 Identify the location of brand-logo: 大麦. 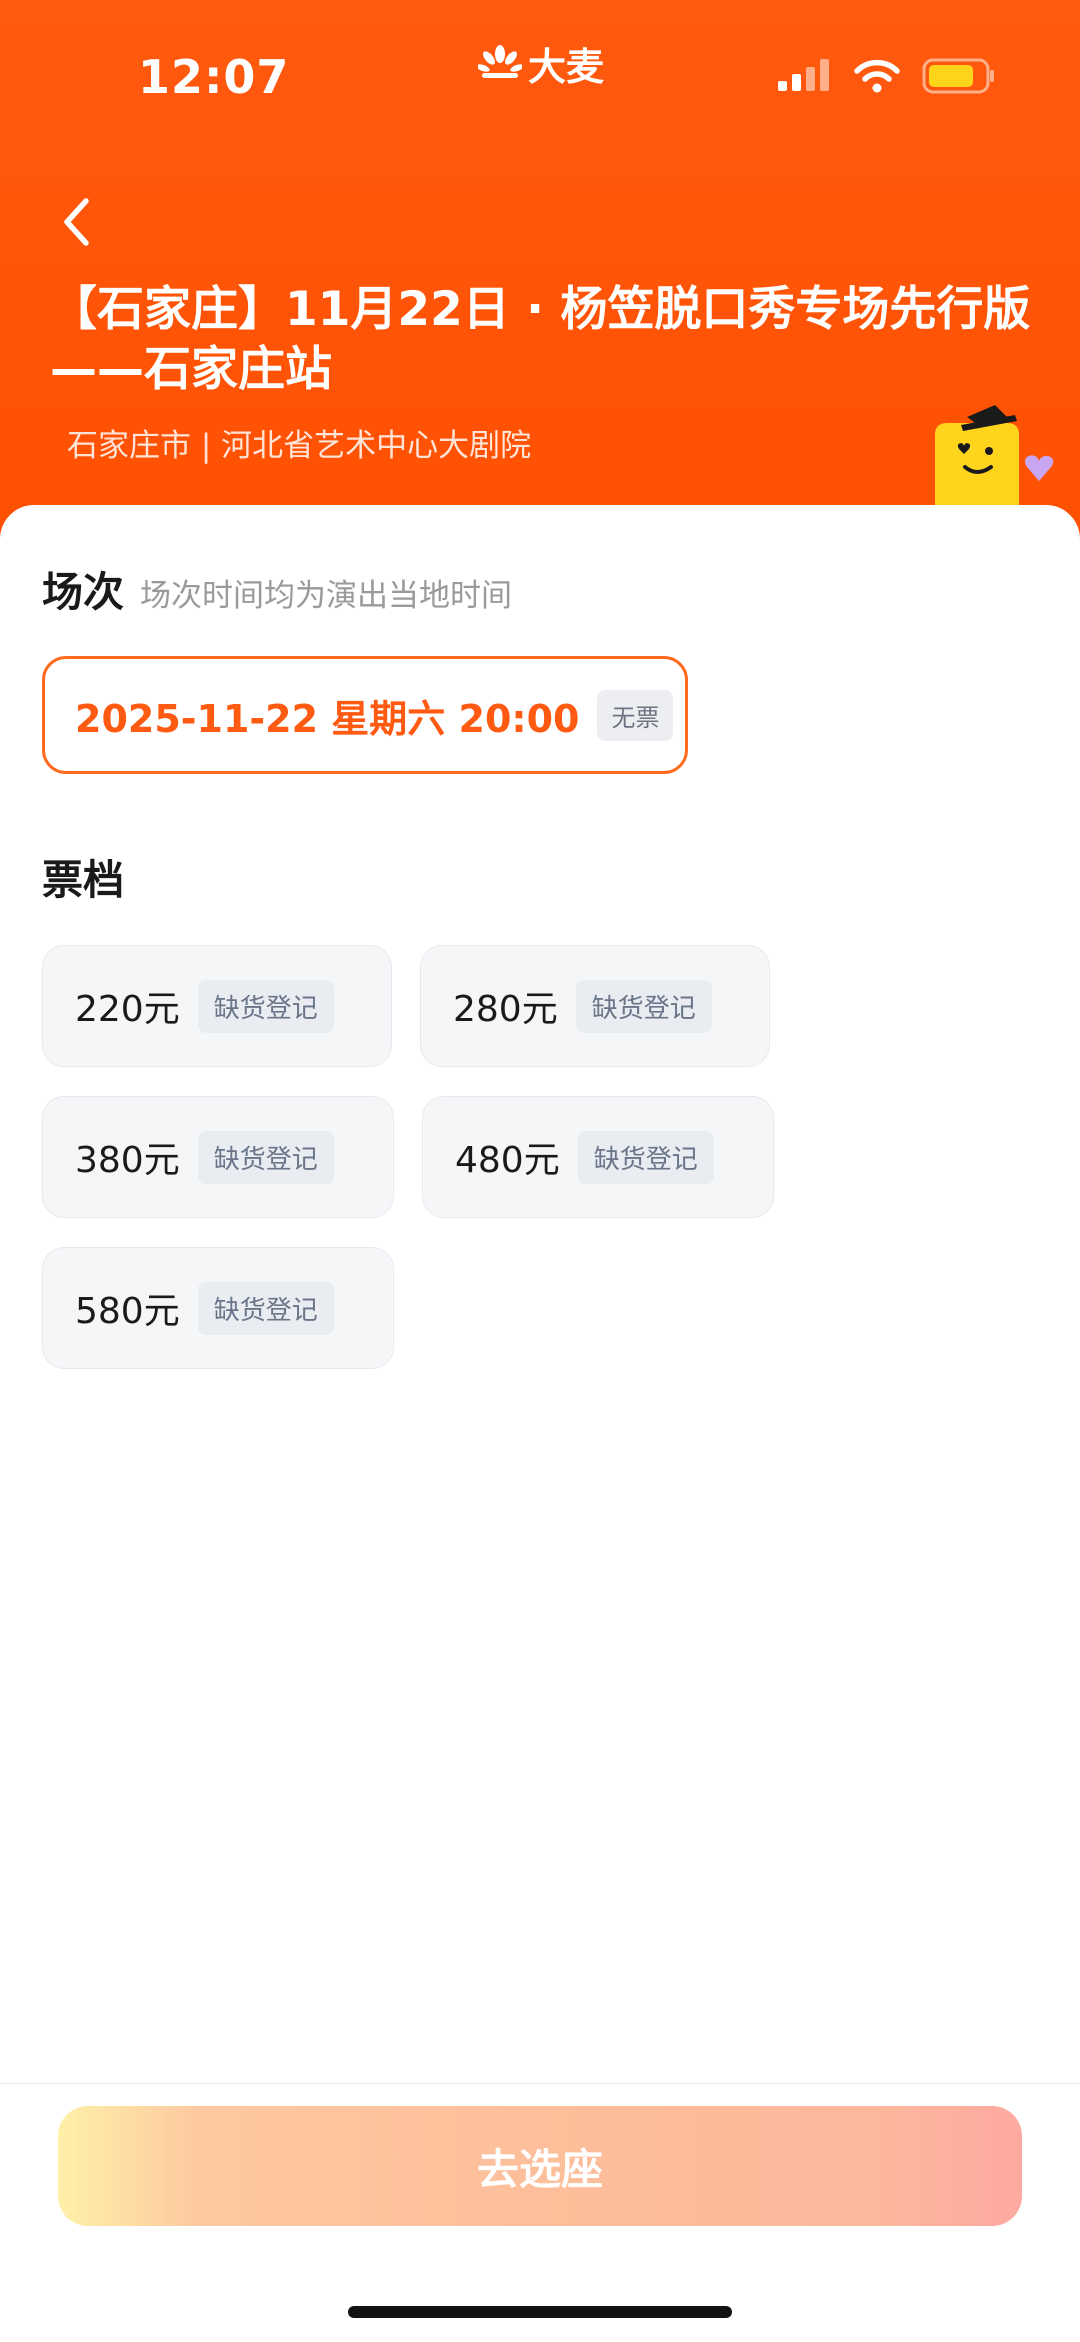
(541, 63).